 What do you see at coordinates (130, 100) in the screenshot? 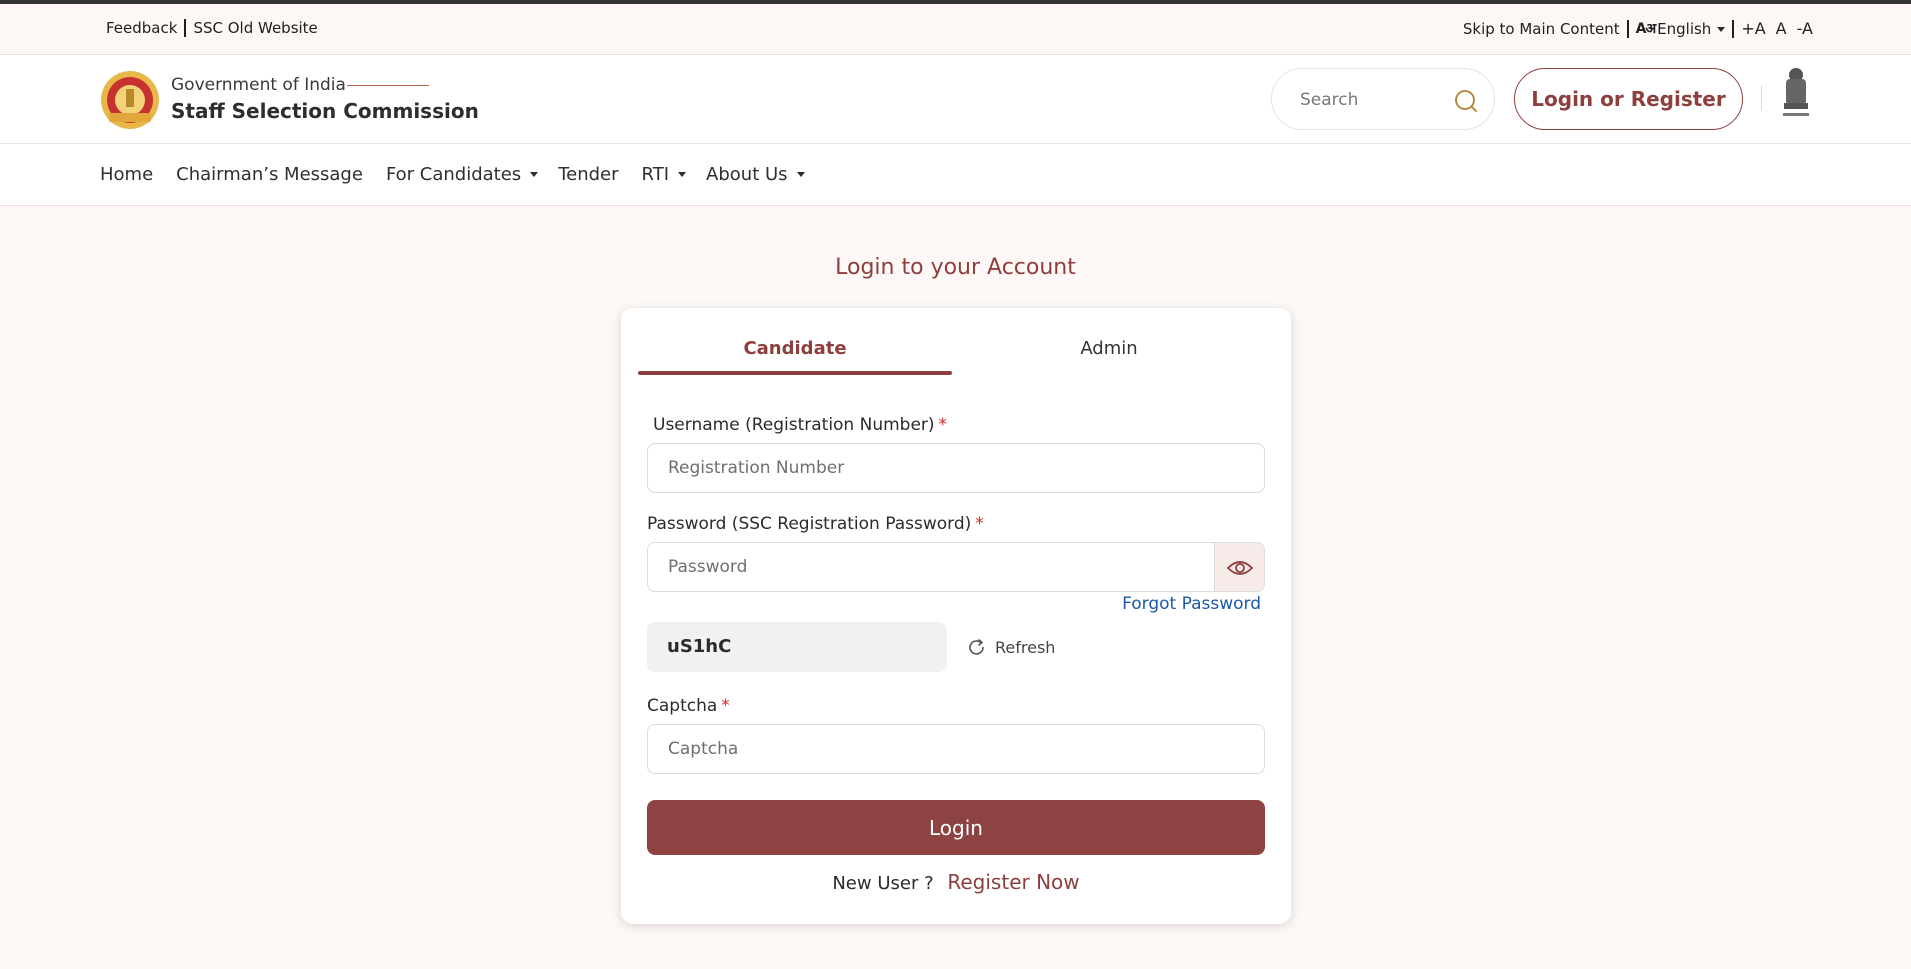
I see `ssc-logo` at bounding box center [130, 100].